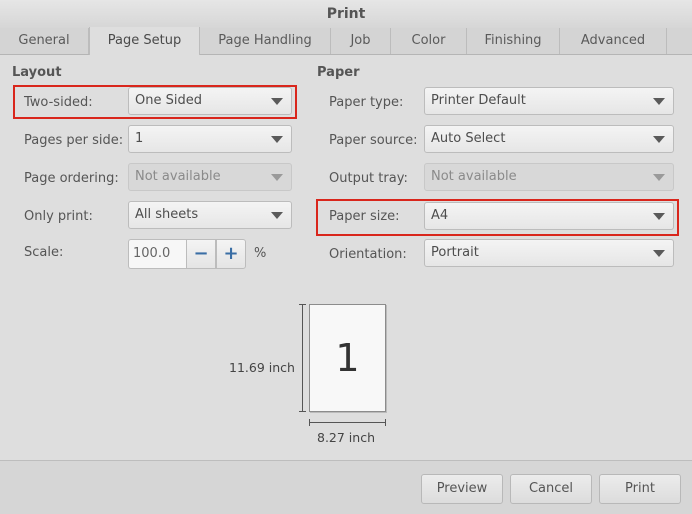  Describe the element at coordinates (385, 422) in the screenshot. I see `width-dimension-cap-right` at that location.